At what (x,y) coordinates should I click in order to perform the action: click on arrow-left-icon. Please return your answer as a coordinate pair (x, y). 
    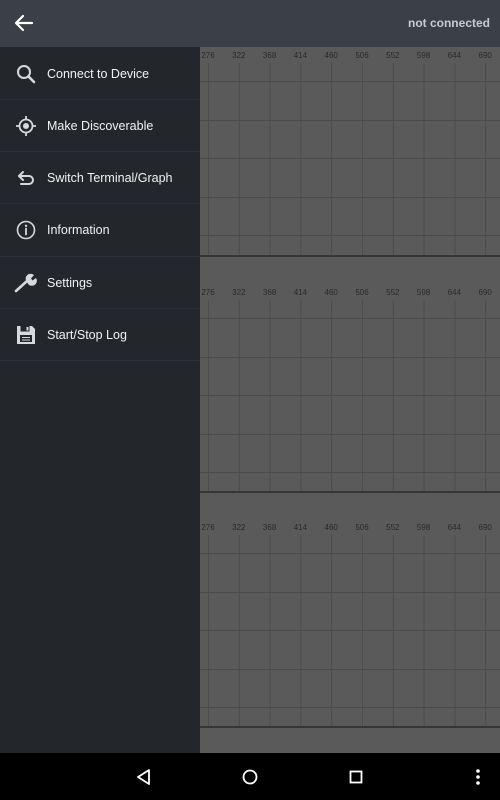
    Looking at the image, I should click on (24, 23).